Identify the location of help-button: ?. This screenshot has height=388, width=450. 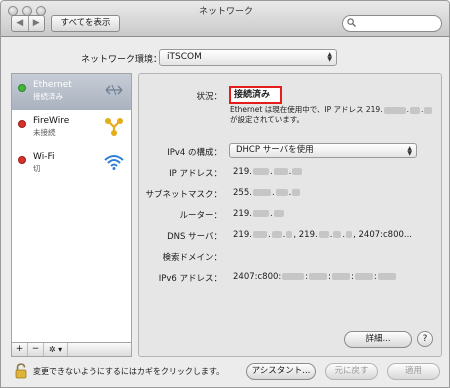
(425, 339).